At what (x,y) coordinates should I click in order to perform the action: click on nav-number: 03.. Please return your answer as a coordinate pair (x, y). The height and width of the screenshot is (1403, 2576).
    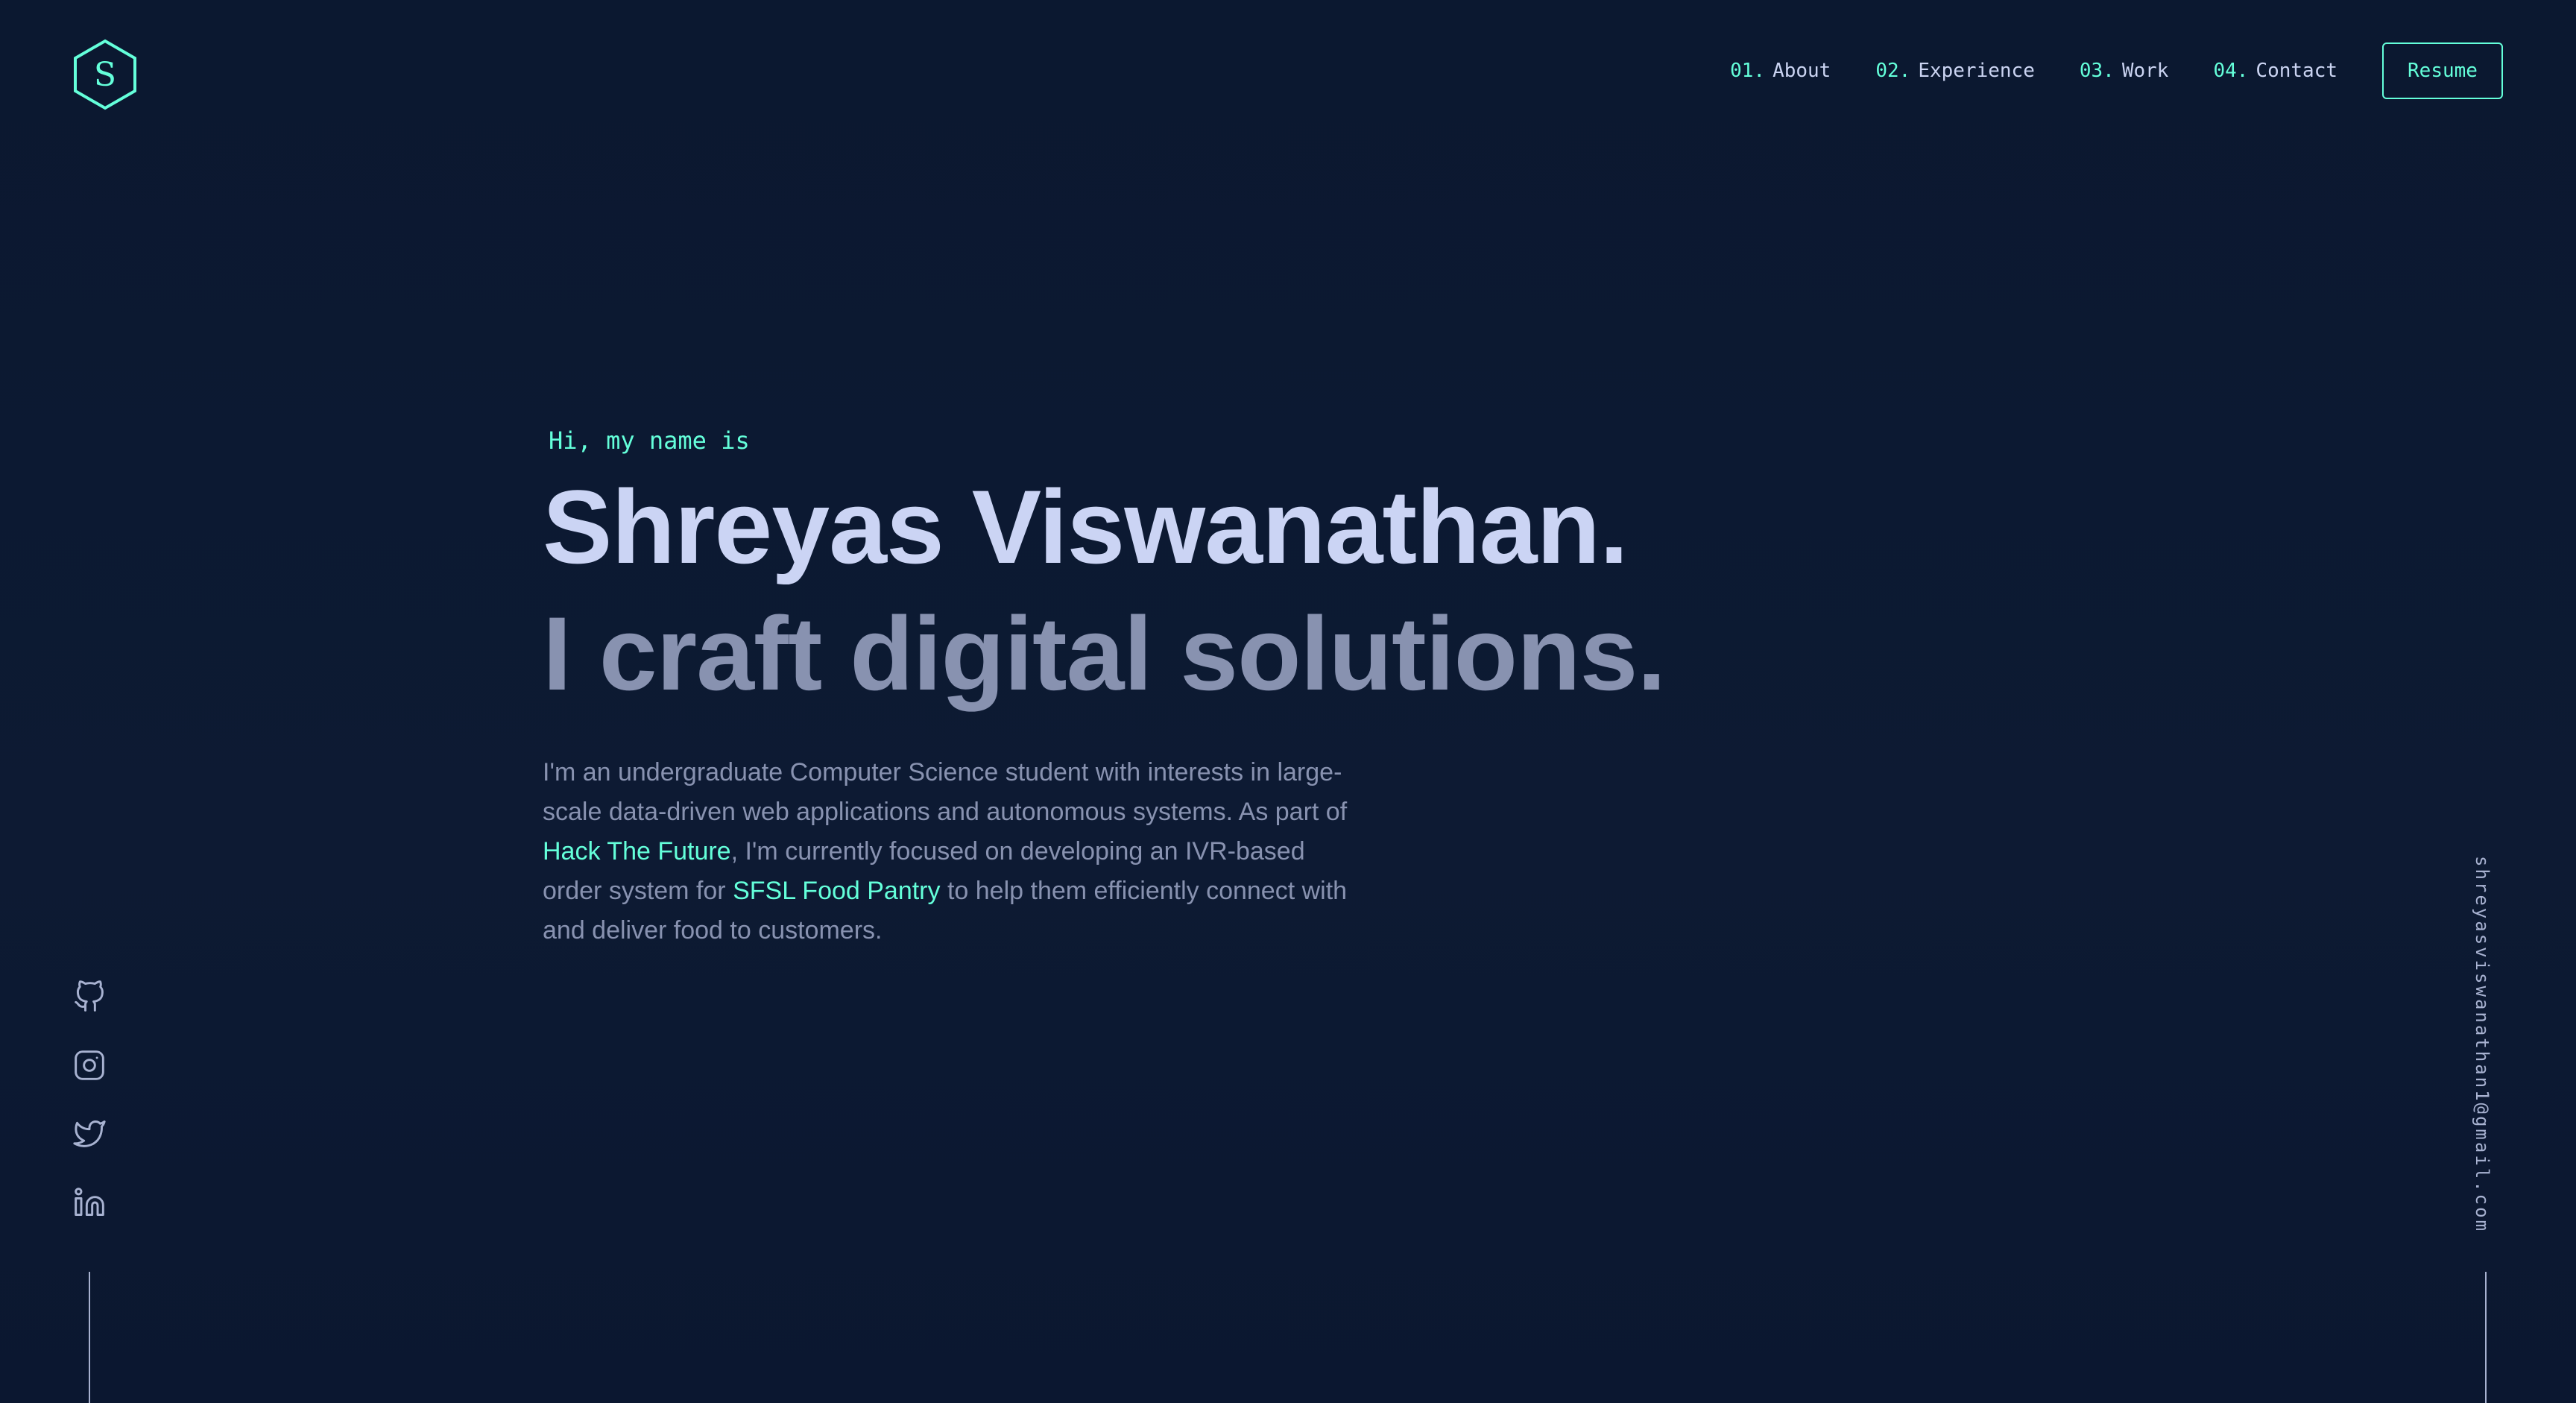
    Looking at the image, I should click on (2097, 71).